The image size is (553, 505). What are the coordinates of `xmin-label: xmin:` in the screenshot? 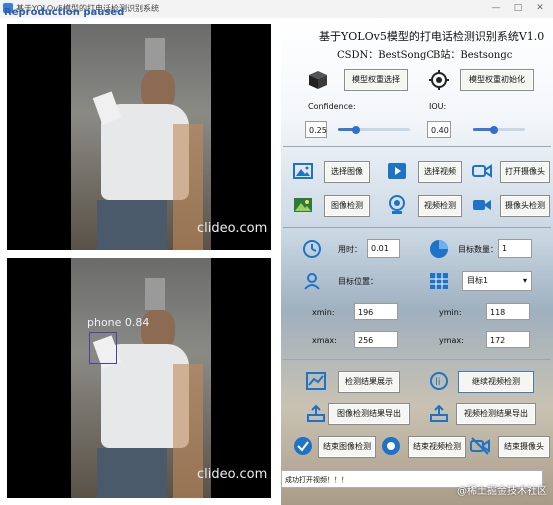 It's located at (323, 312).